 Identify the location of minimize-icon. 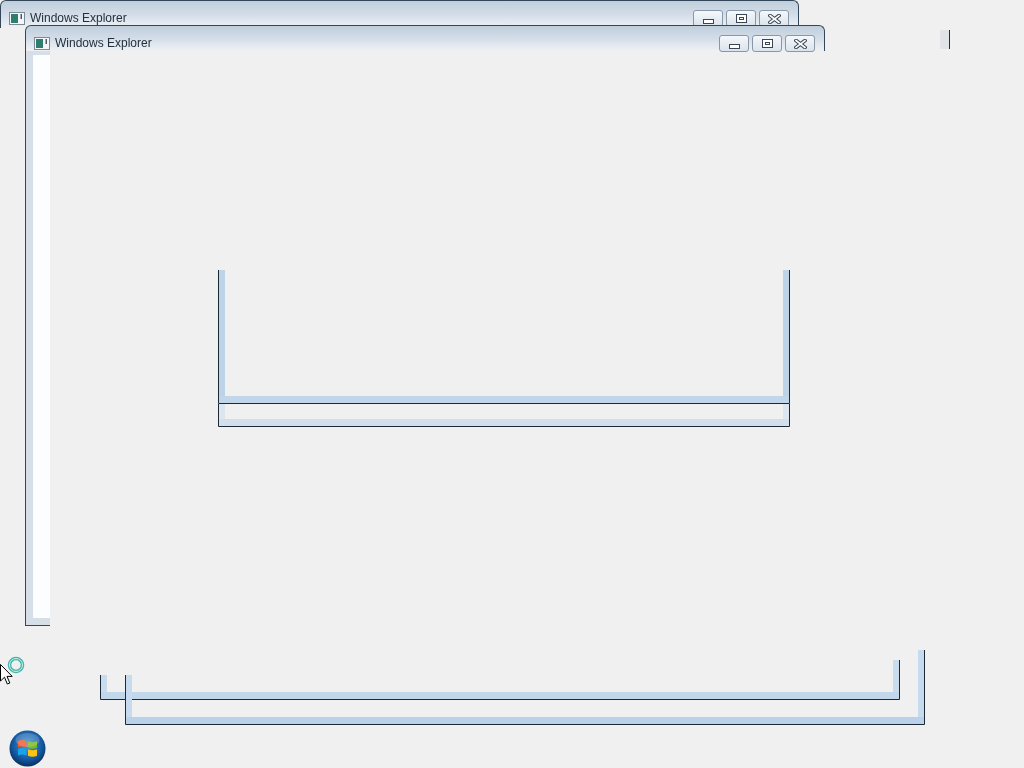
(734, 46).